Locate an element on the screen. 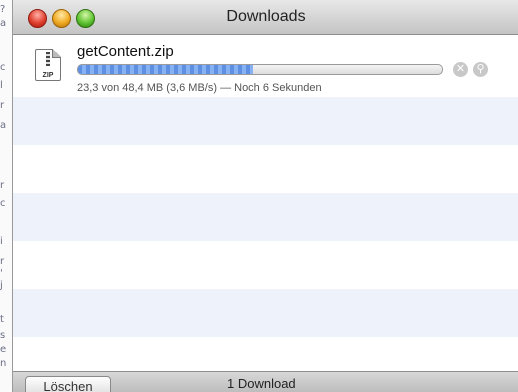 The width and height of the screenshot is (518, 392). zipper-icon is located at coordinates (48, 59).